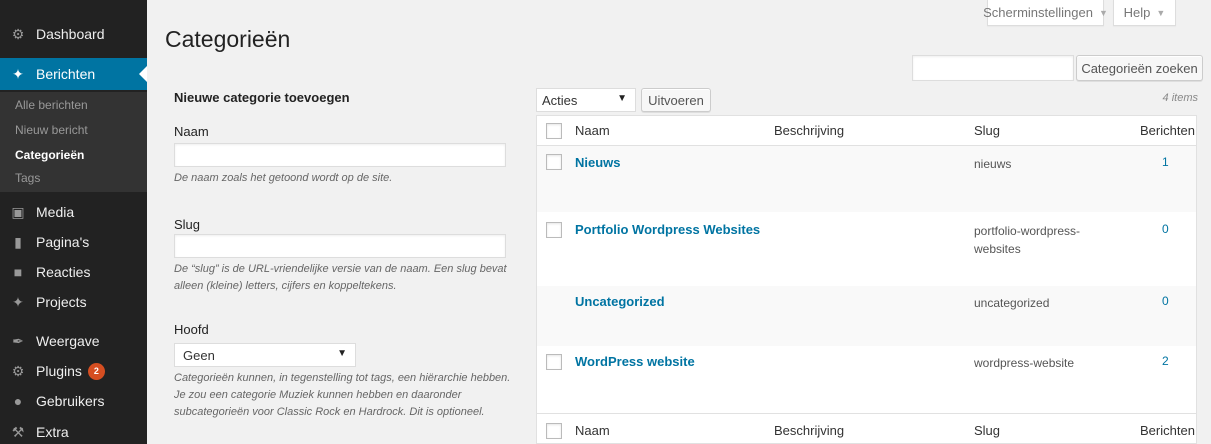 The width and height of the screenshot is (1211, 444). I want to click on menu-paginas: ▮ Pagina's, so click(73, 242).